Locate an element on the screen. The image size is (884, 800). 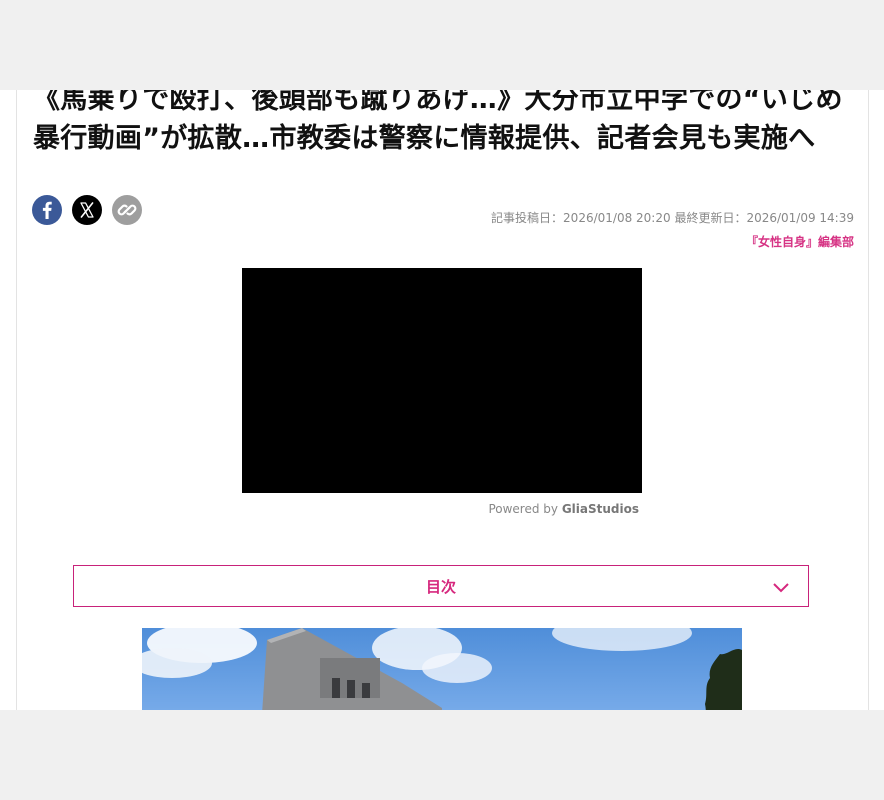
link-icon is located at coordinates (127, 210).